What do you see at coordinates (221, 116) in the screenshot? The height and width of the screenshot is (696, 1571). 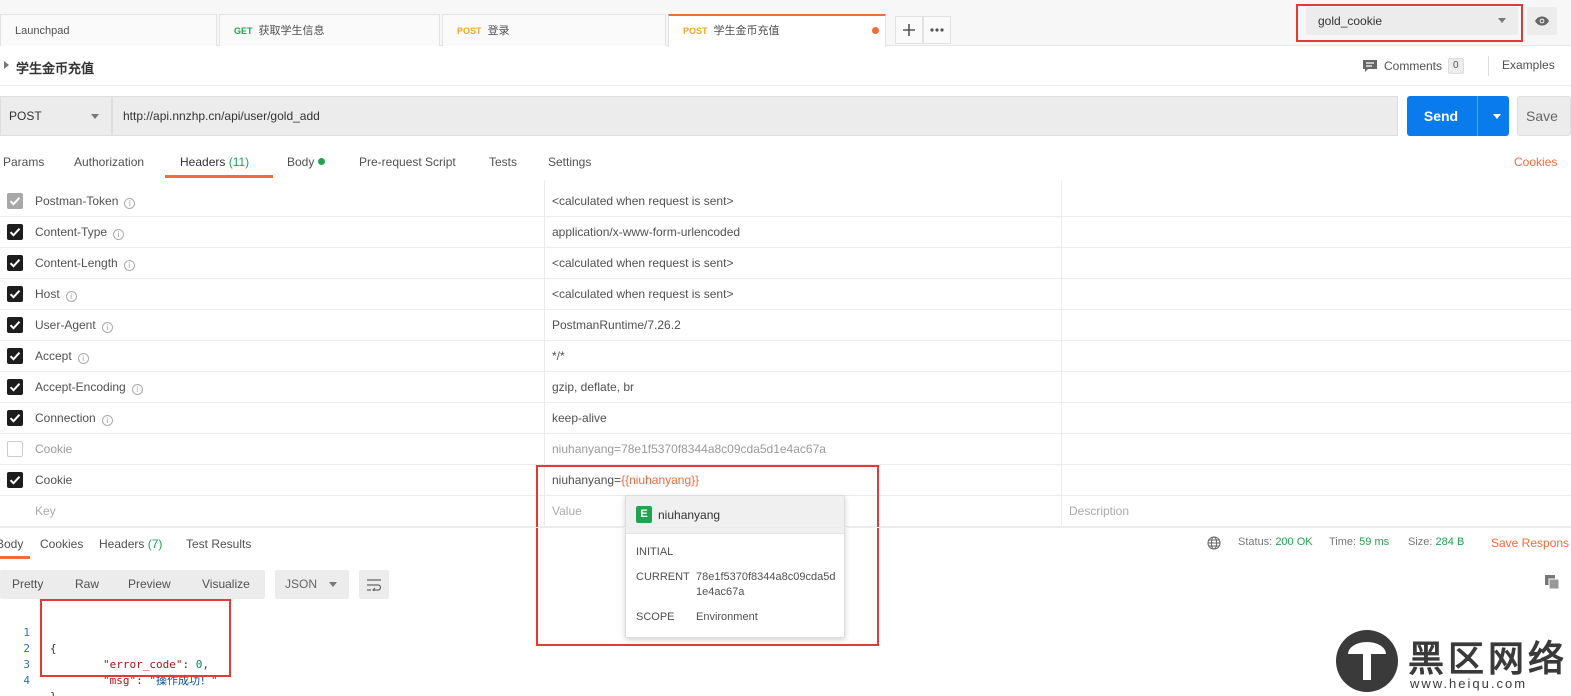 I see `url-input-value: http://api.nnzhp.cn/api/user/gold_add` at bounding box center [221, 116].